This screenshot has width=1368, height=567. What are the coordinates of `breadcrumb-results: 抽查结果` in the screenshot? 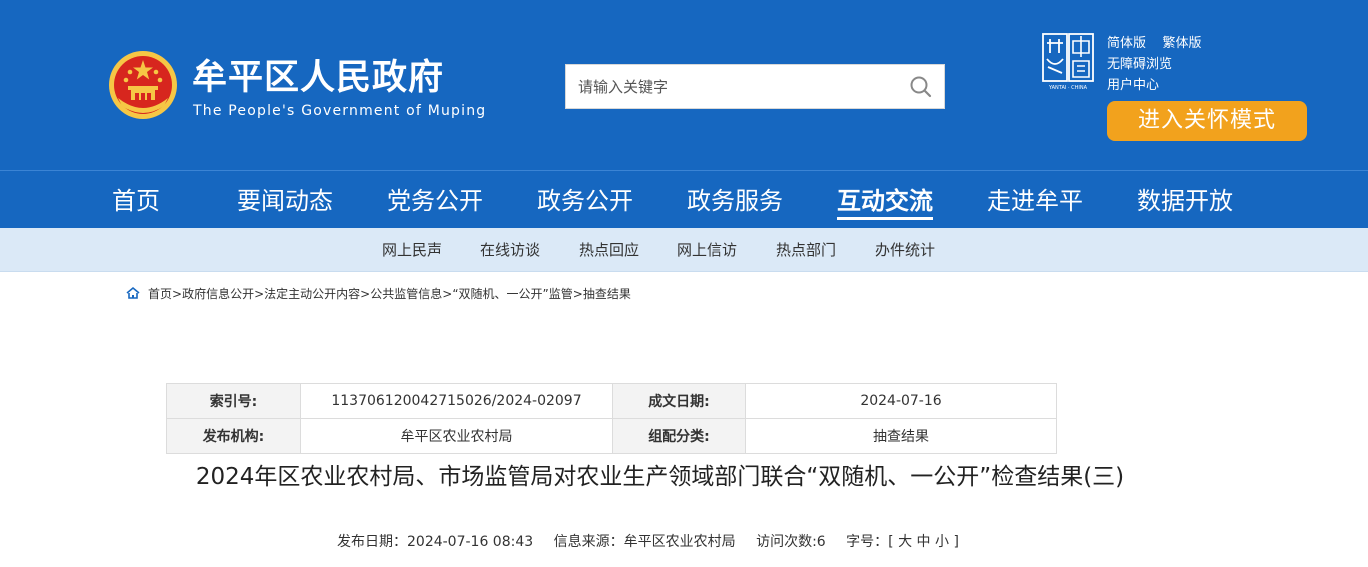 It's located at (607, 294).